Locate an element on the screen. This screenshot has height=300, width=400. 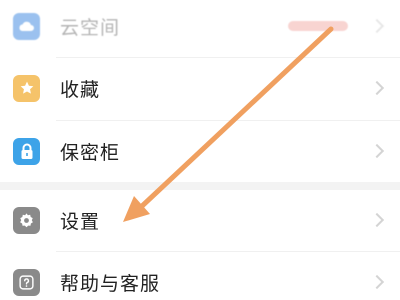
help-icon is located at coordinates (26, 282).